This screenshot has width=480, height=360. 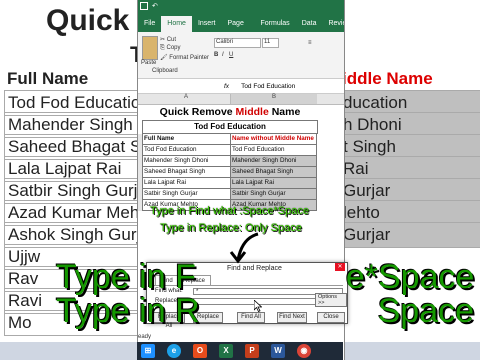 I want to click on table-row: Satbir Singh Gurjar Satbir Singh Gurjar, so click(x=241, y=194).